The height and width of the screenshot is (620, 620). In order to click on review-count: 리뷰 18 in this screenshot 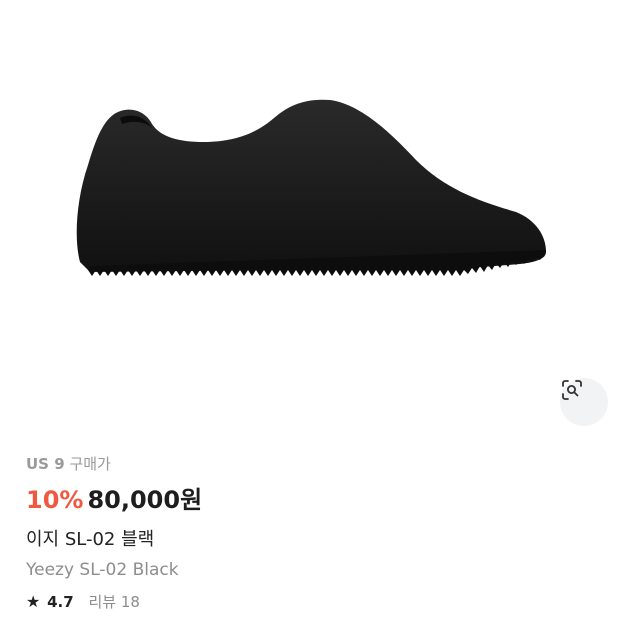, I will do `click(114, 602)`.